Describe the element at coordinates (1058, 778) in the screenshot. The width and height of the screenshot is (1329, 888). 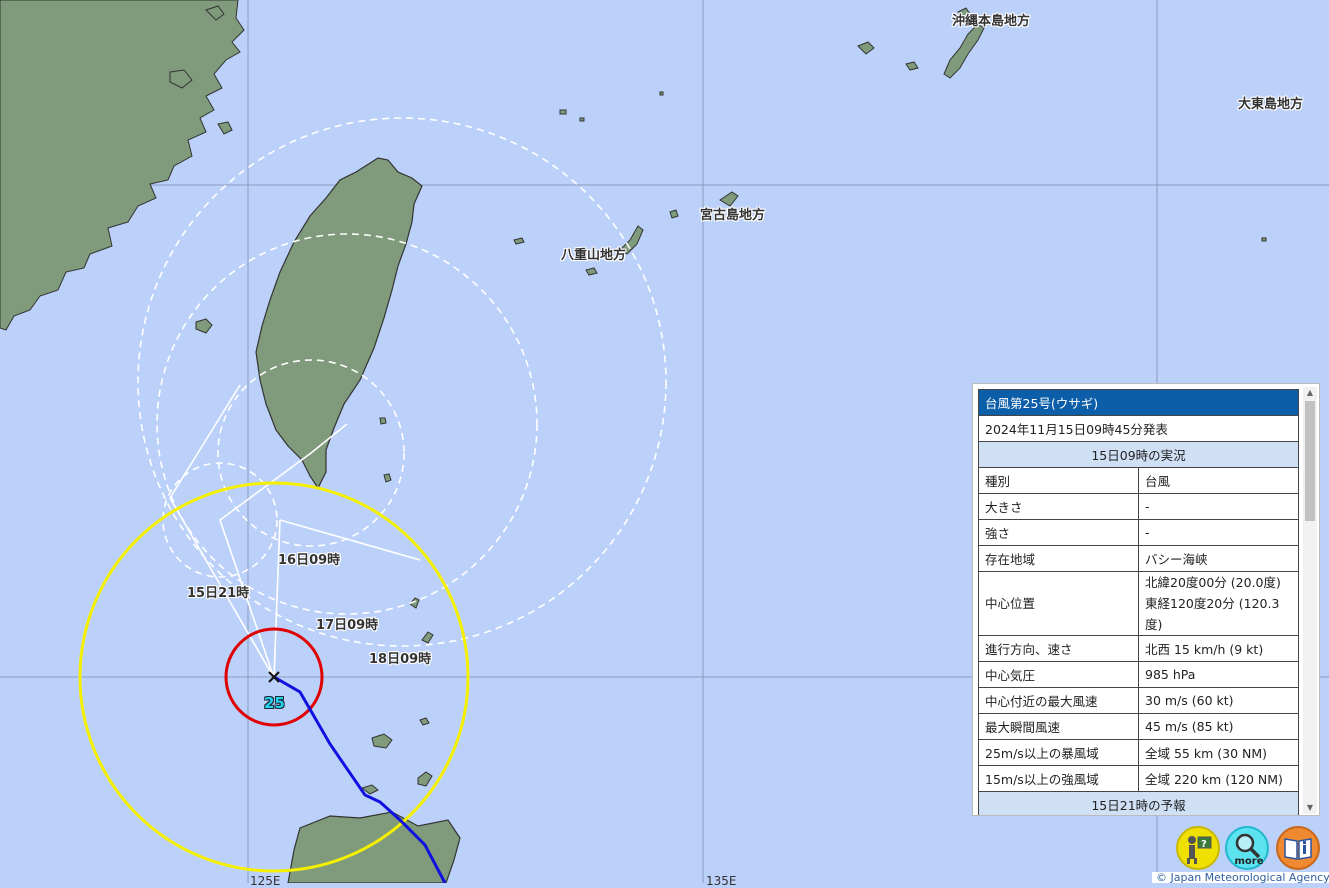
I see `row-key: 15m/s以上の強風域` at that location.